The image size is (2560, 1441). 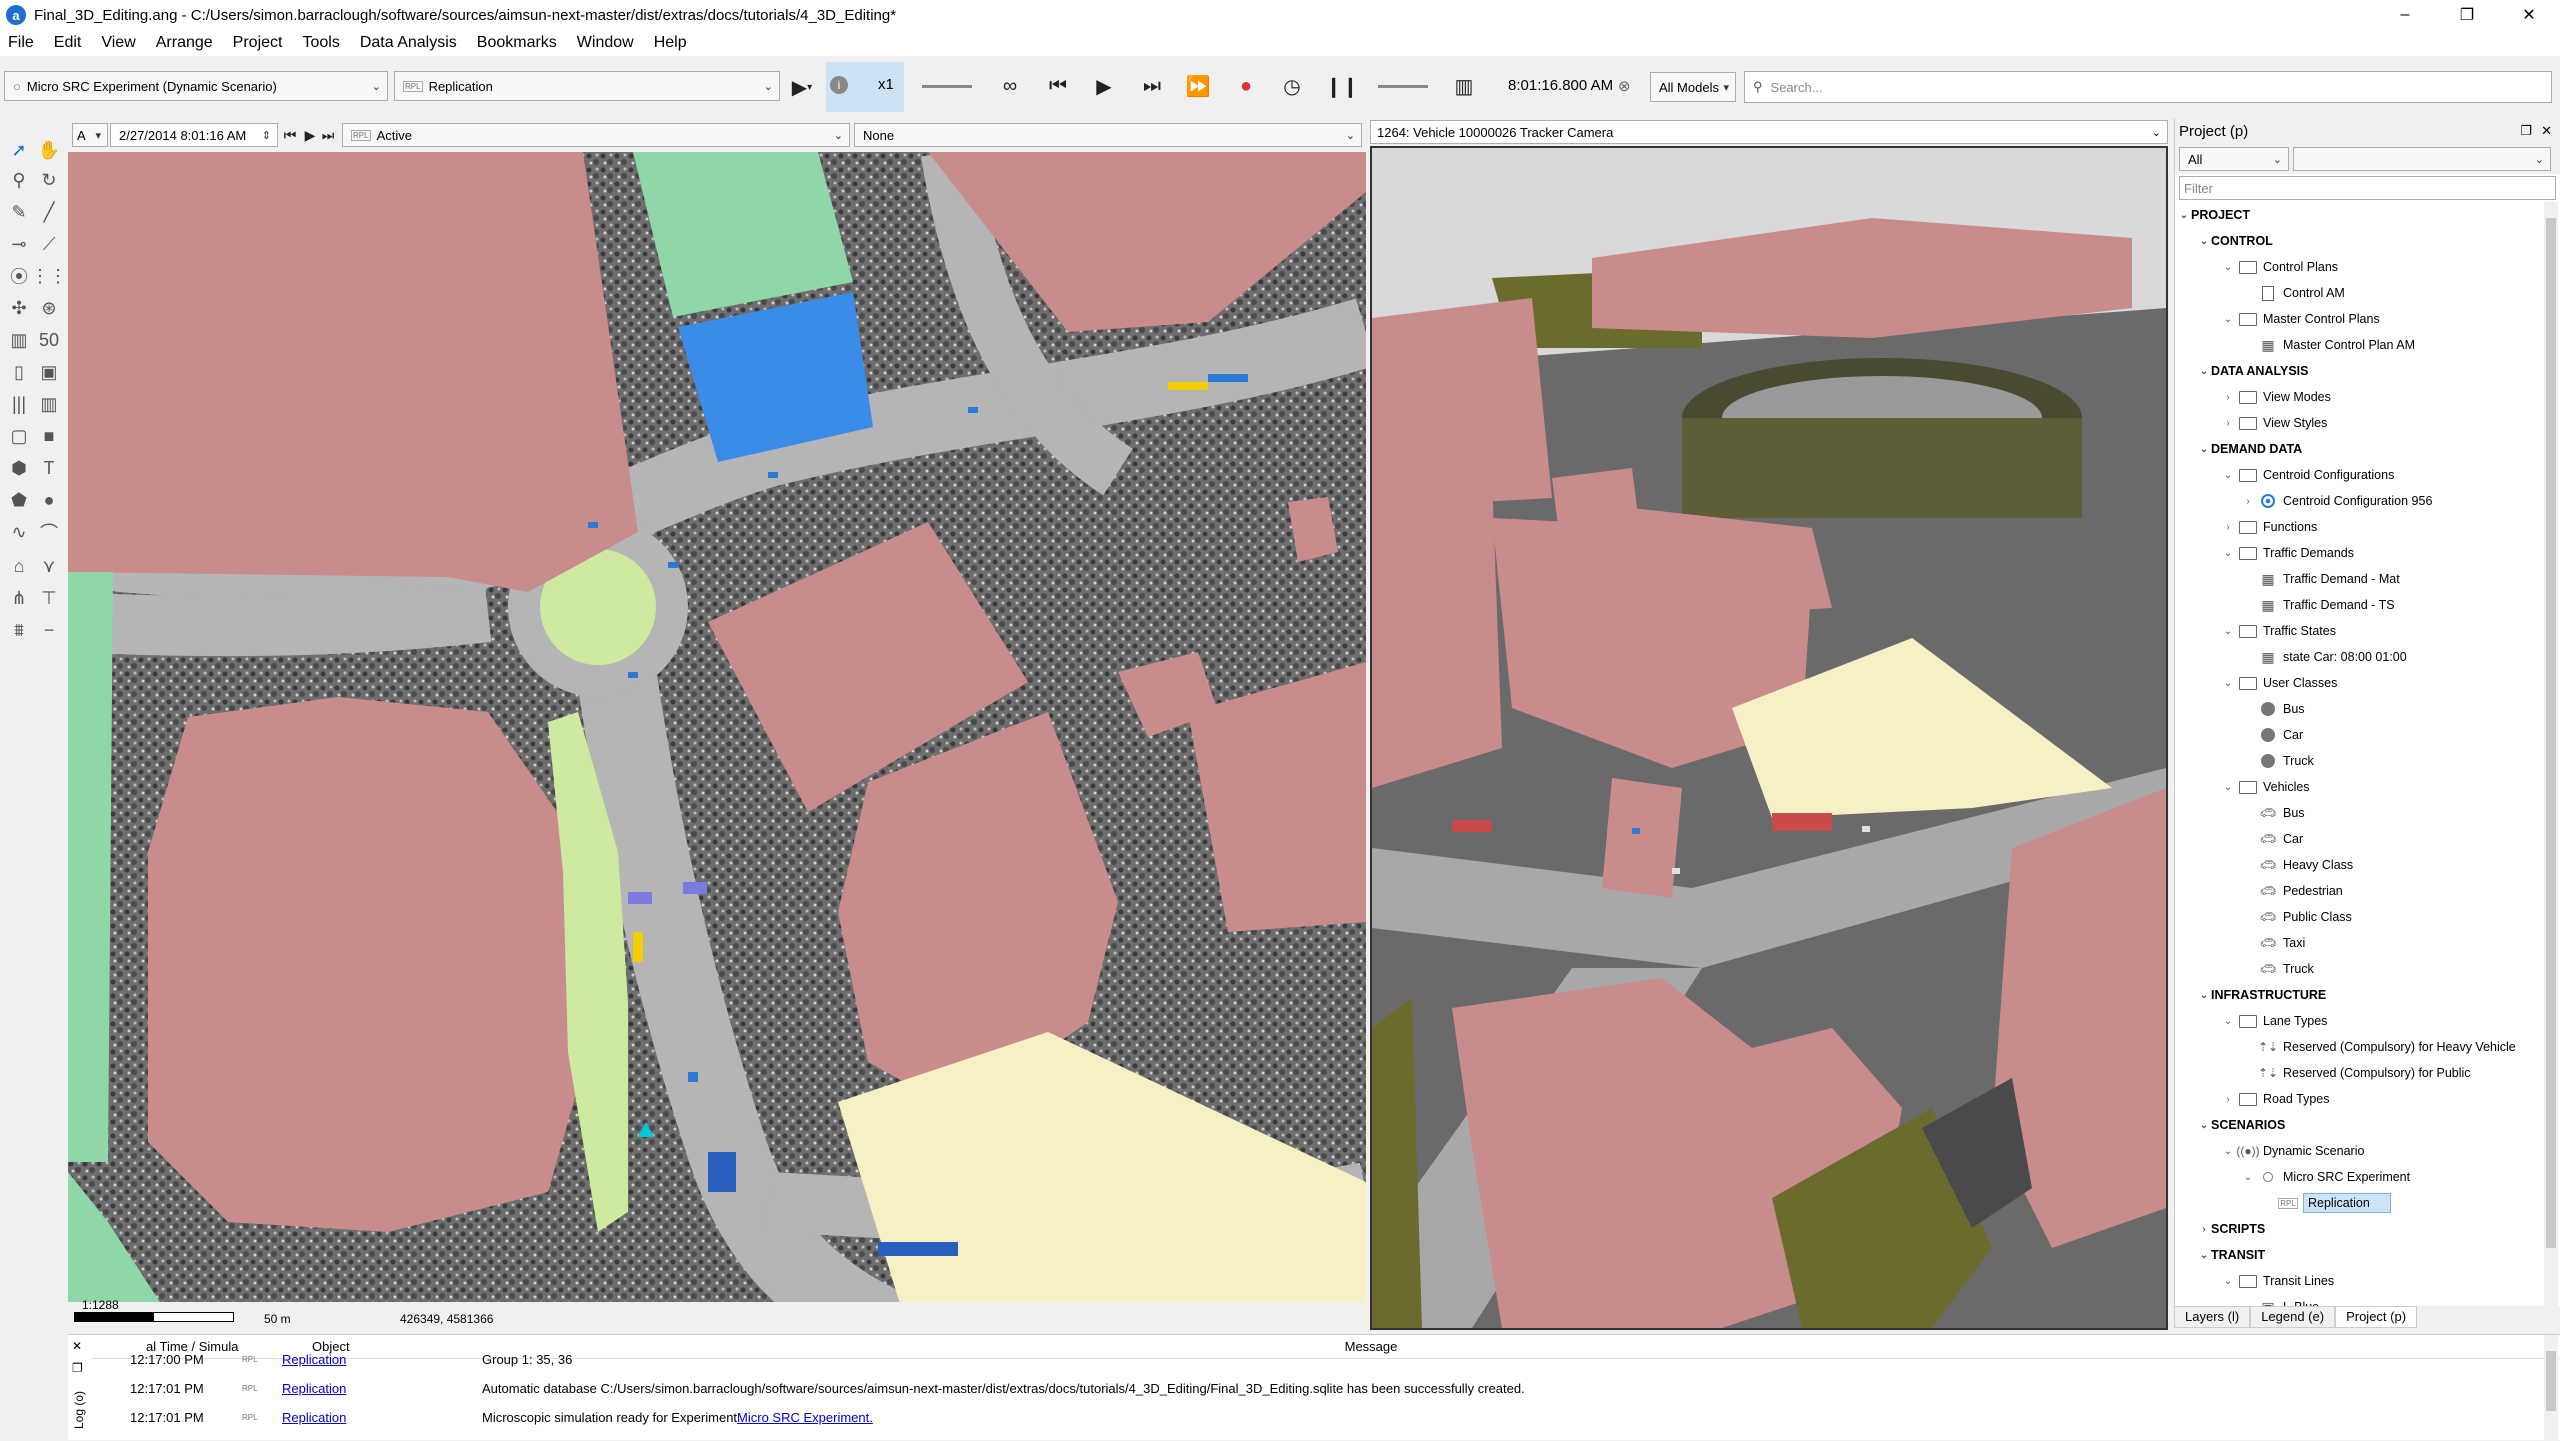 What do you see at coordinates (19, 276) in the screenshot?
I see `detector-icon: ⦿` at bounding box center [19, 276].